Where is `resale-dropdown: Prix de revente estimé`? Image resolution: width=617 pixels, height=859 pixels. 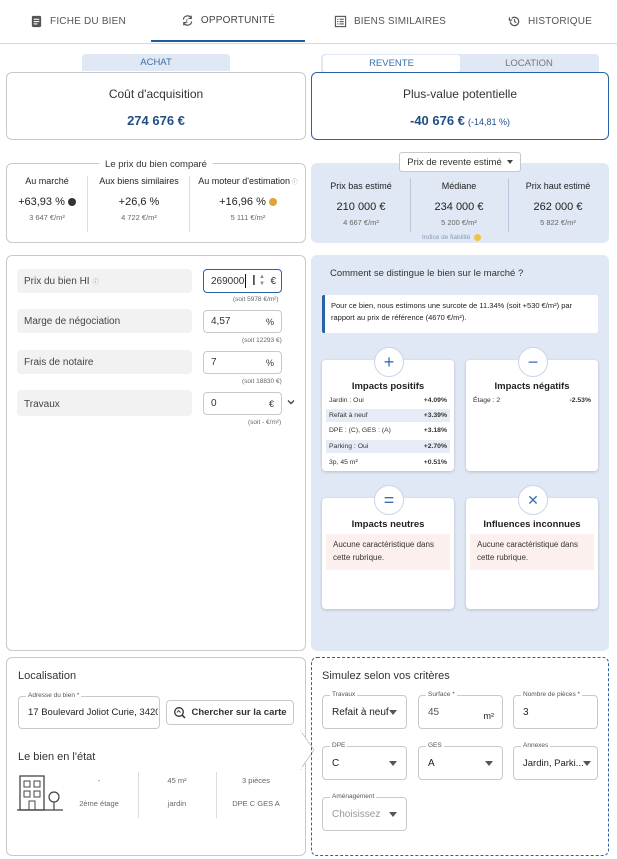 resale-dropdown: Prix de revente estimé is located at coordinates (460, 162).